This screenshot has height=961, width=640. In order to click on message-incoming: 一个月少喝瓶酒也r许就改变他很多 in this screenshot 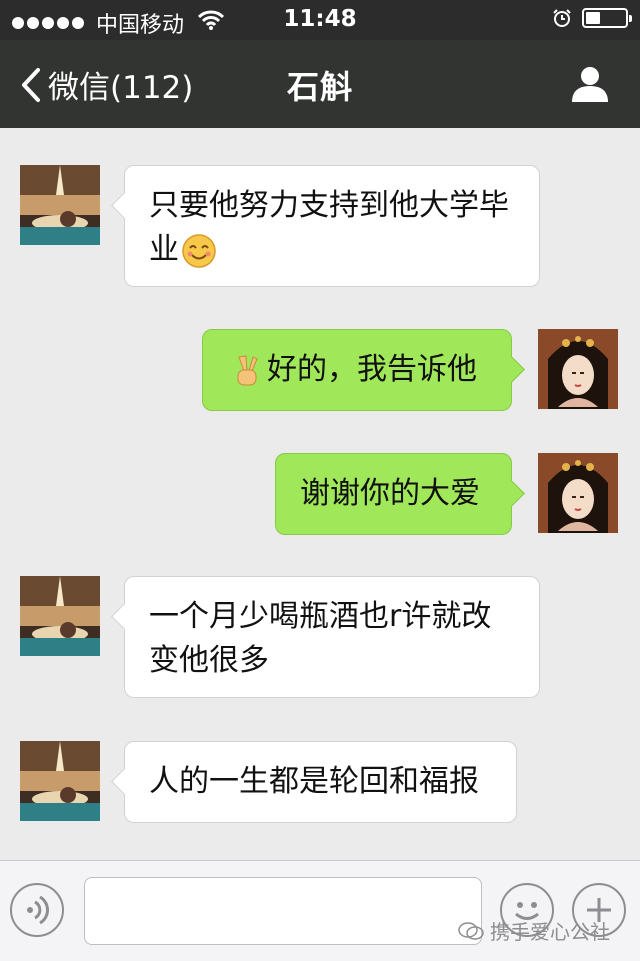, I will do `click(320, 638)`.